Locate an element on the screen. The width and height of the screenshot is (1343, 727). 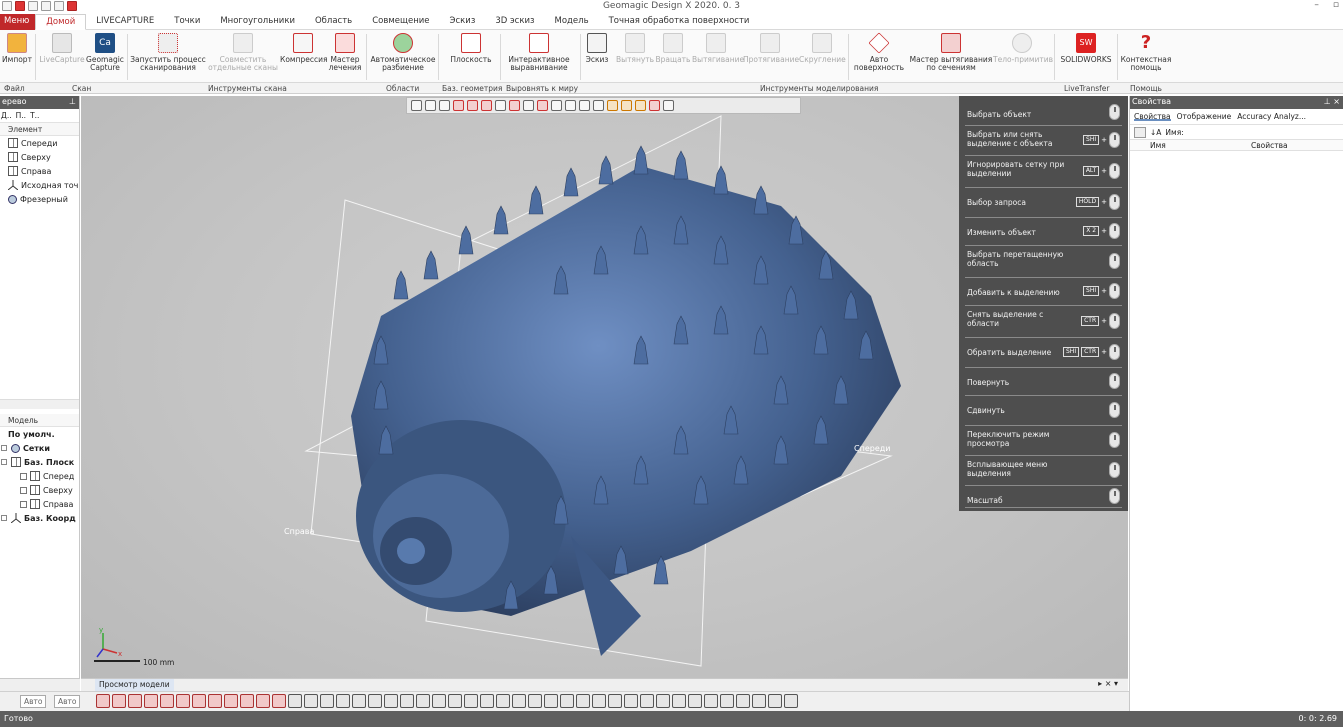
loft-button: Протягивание is located at coordinates (771, 48).